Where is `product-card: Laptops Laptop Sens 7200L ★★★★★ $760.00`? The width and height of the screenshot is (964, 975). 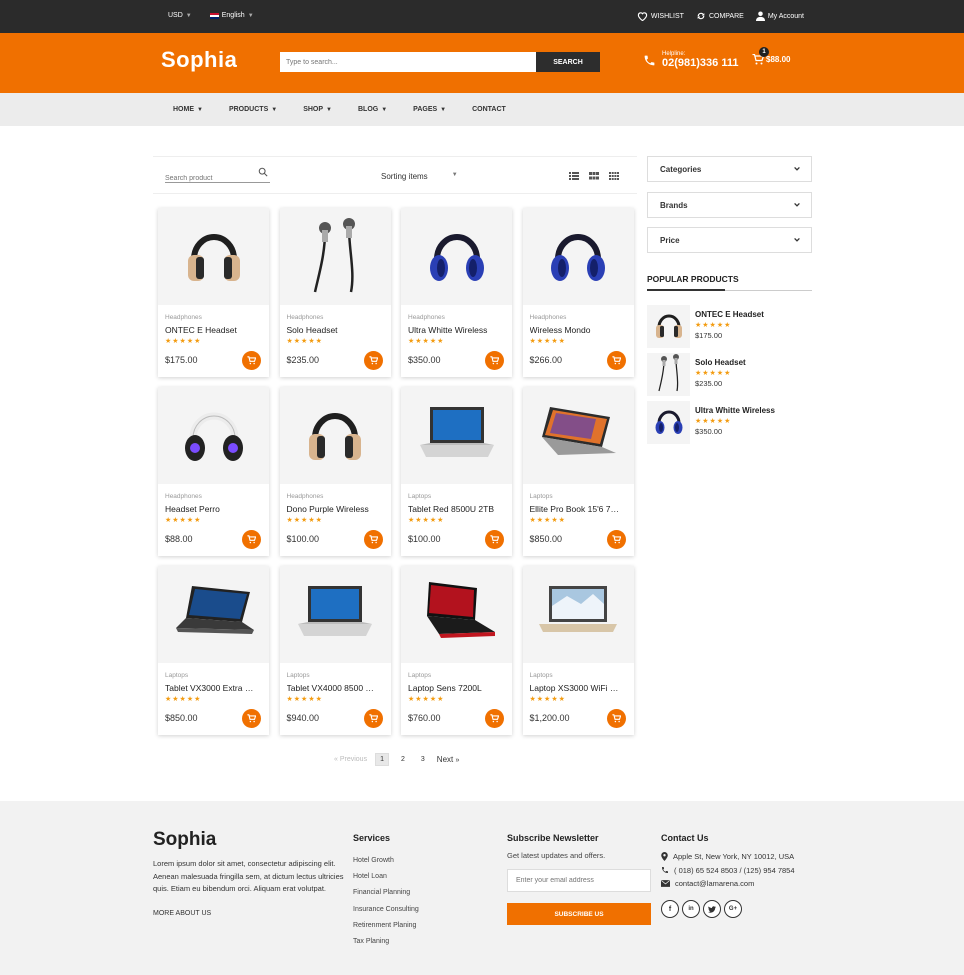 product-card: Laptops Laptop Sens 7200L ★★★★★ $760.00 is located at coordinates (456, 650).